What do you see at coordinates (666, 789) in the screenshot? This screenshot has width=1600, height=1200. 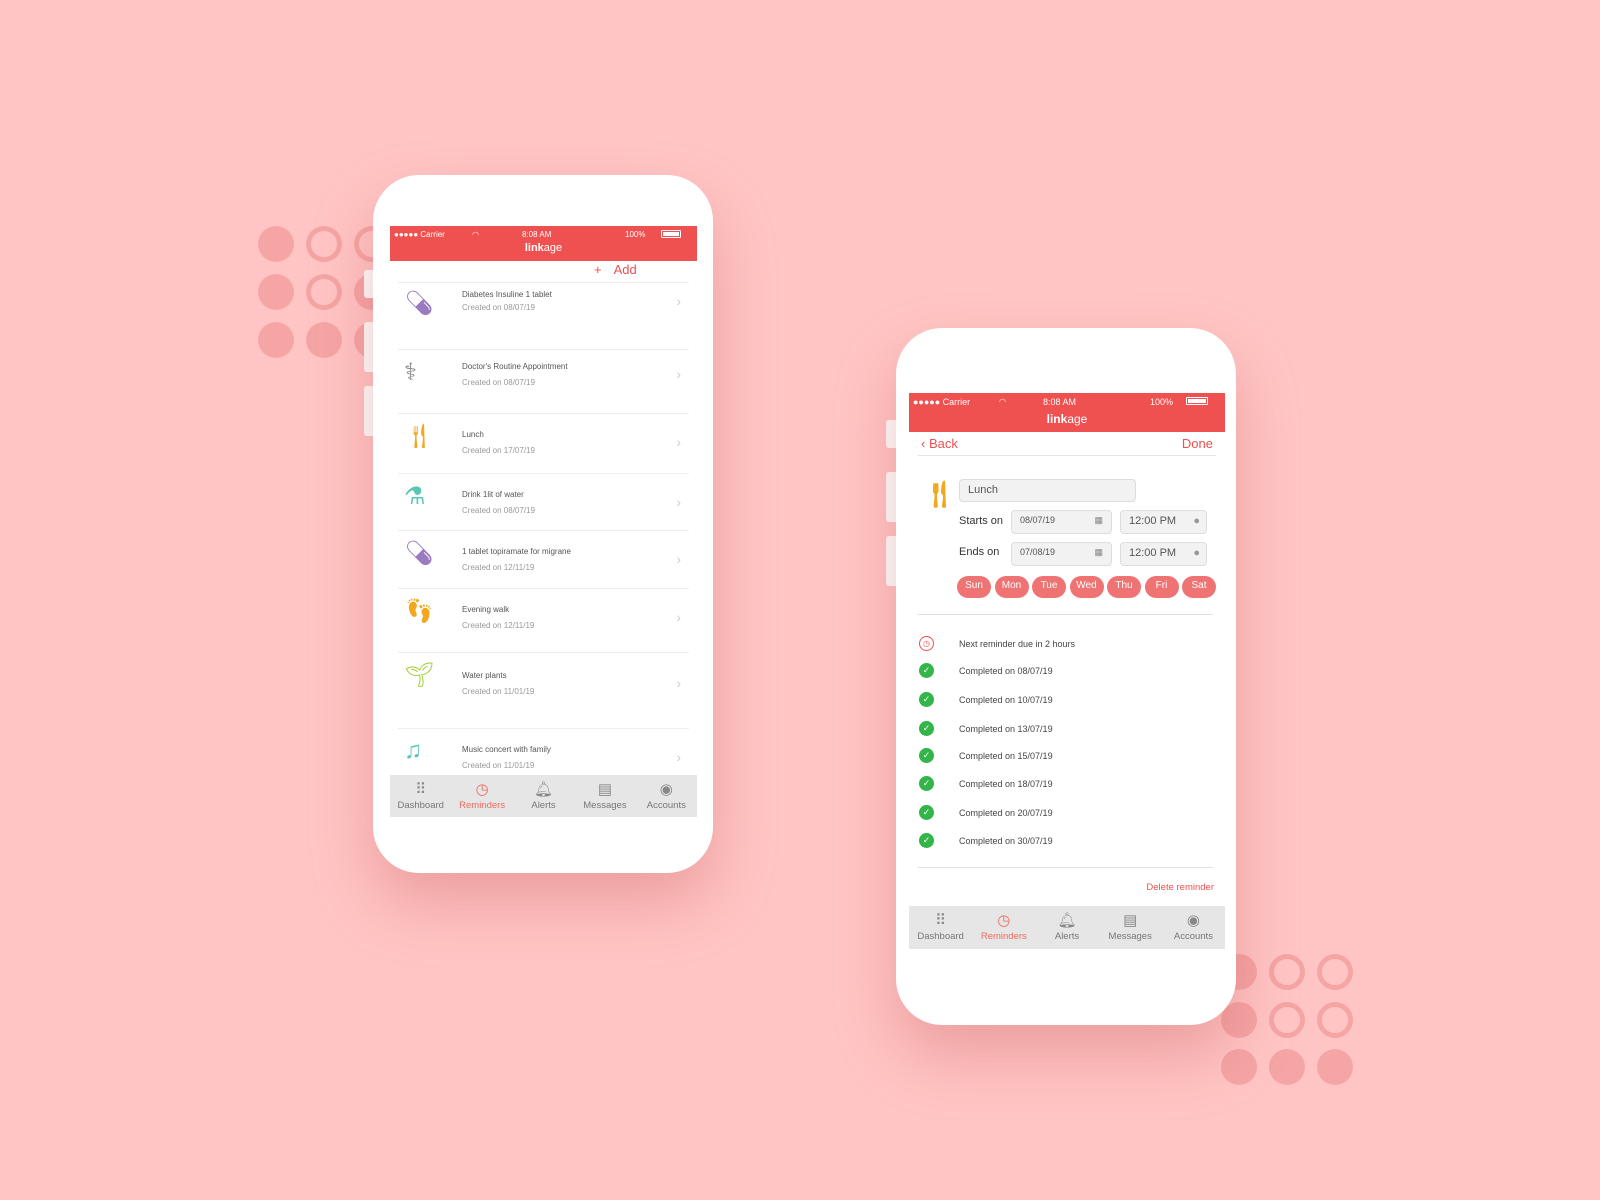 I see `user-icon: ◉` at bounding box center [666, 789].